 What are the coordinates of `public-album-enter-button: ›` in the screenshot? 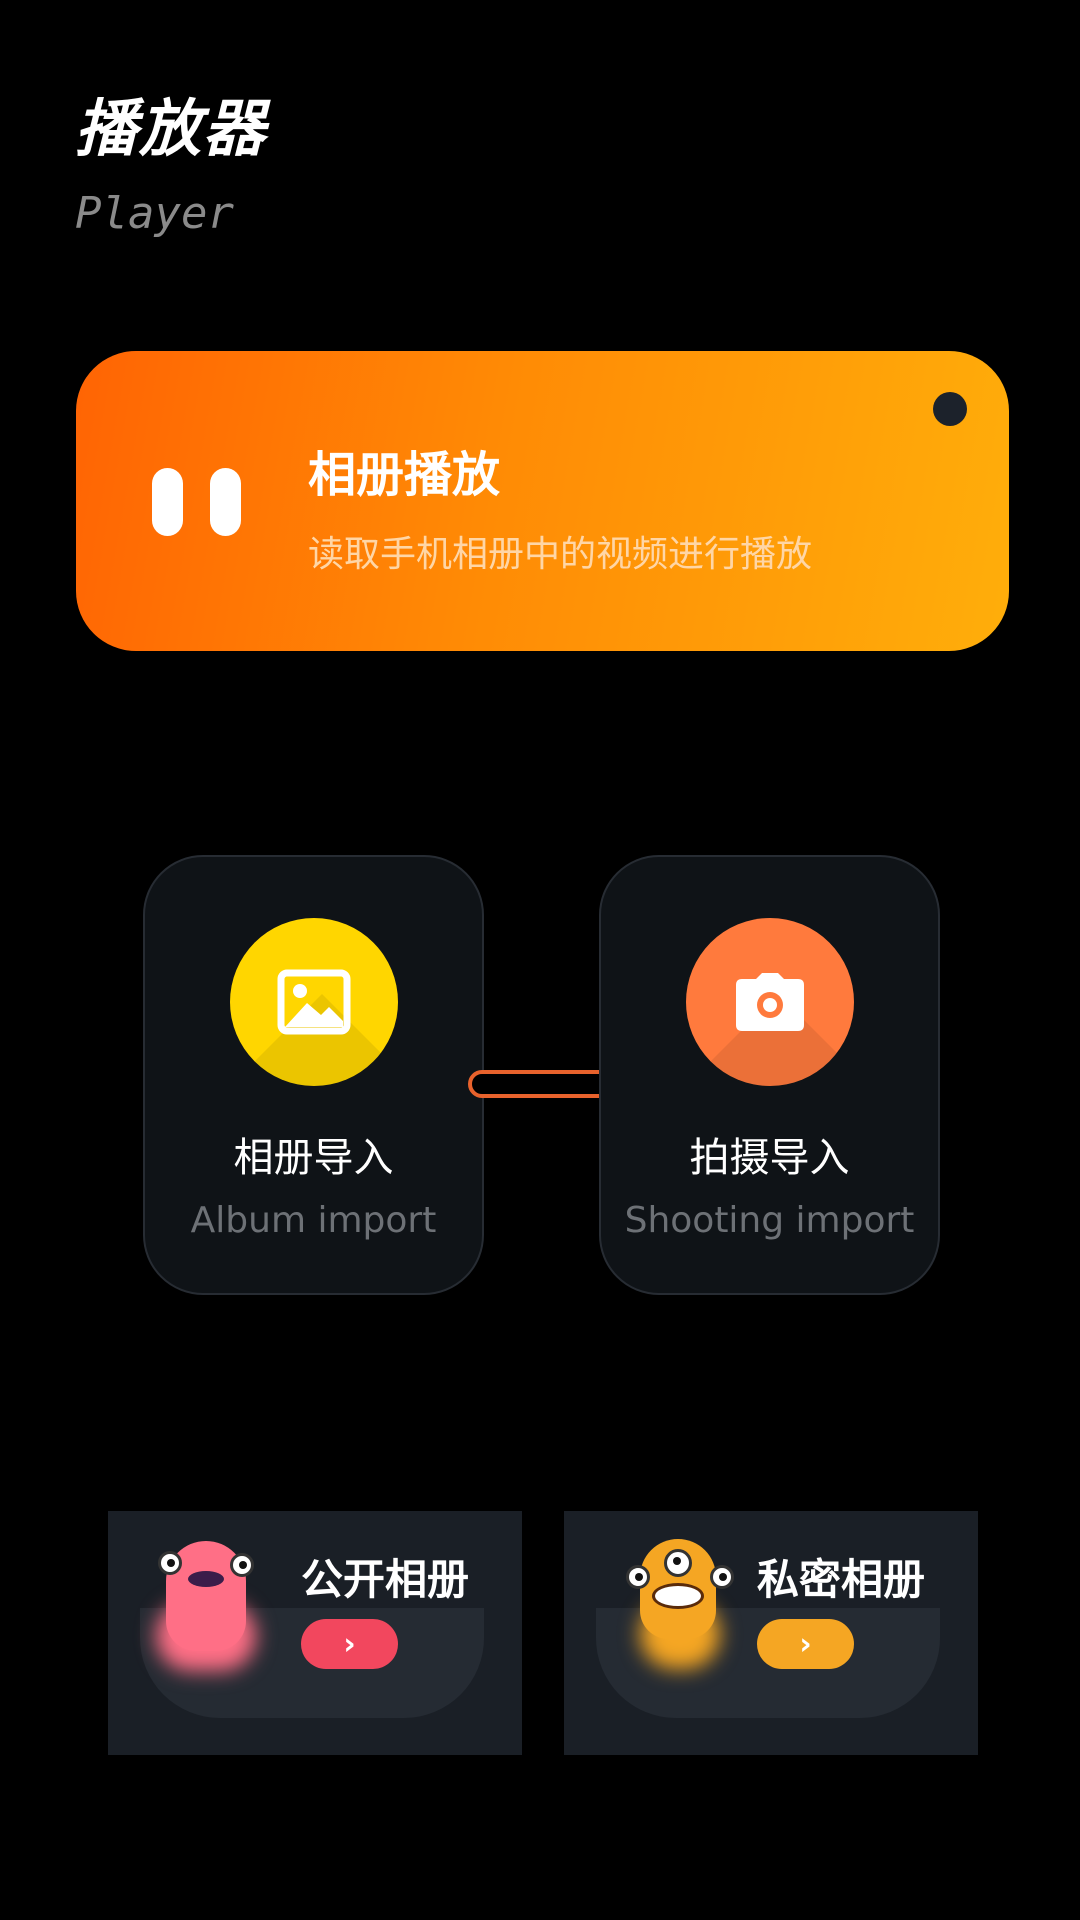 It's located at (349, 1644).